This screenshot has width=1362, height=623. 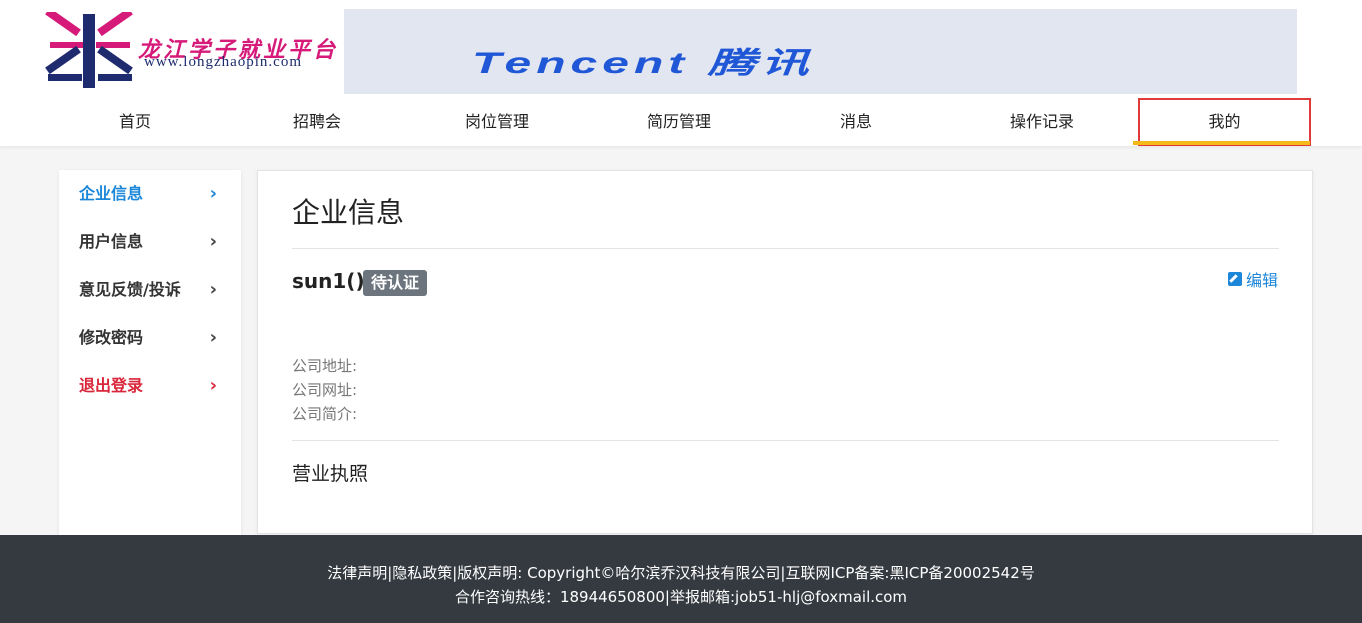 I want to click on sidebar-item-feedback: 意见反馈/投诉 ›, so click(x=150, y=290).